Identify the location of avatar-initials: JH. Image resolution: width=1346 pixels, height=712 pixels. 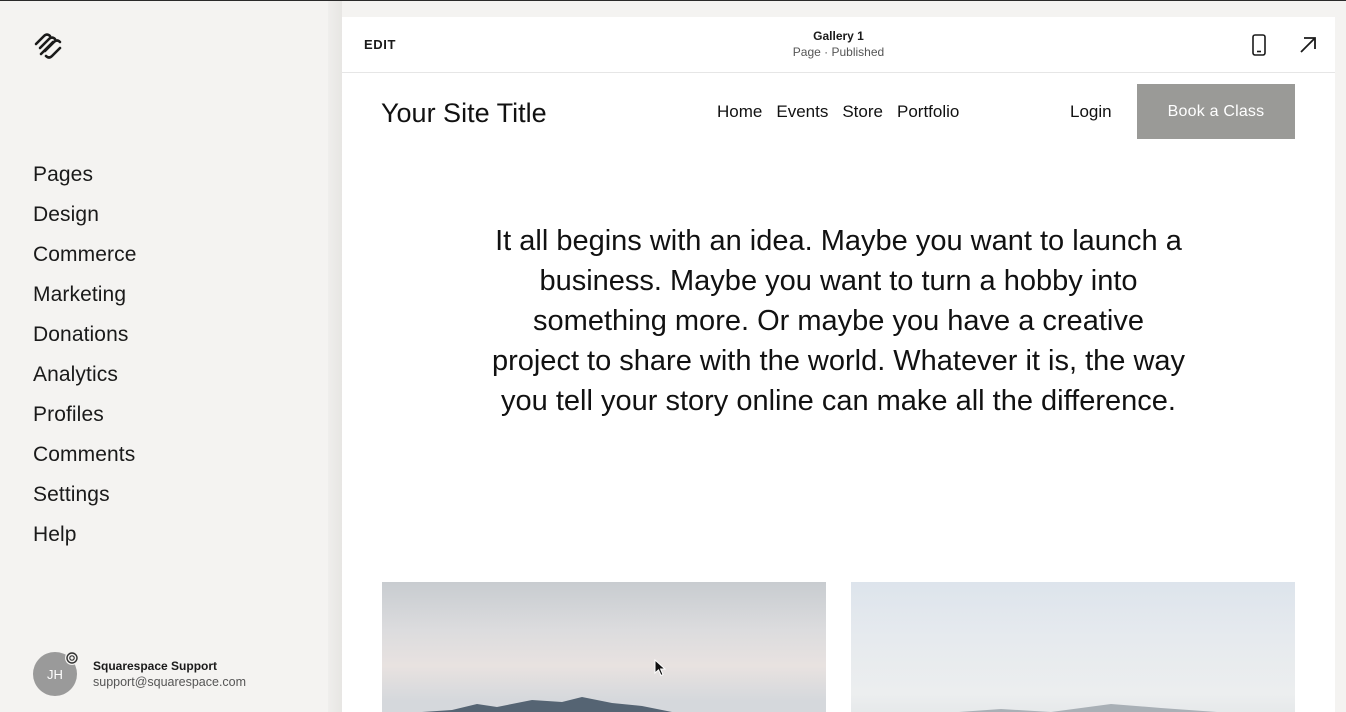
(55, 674).